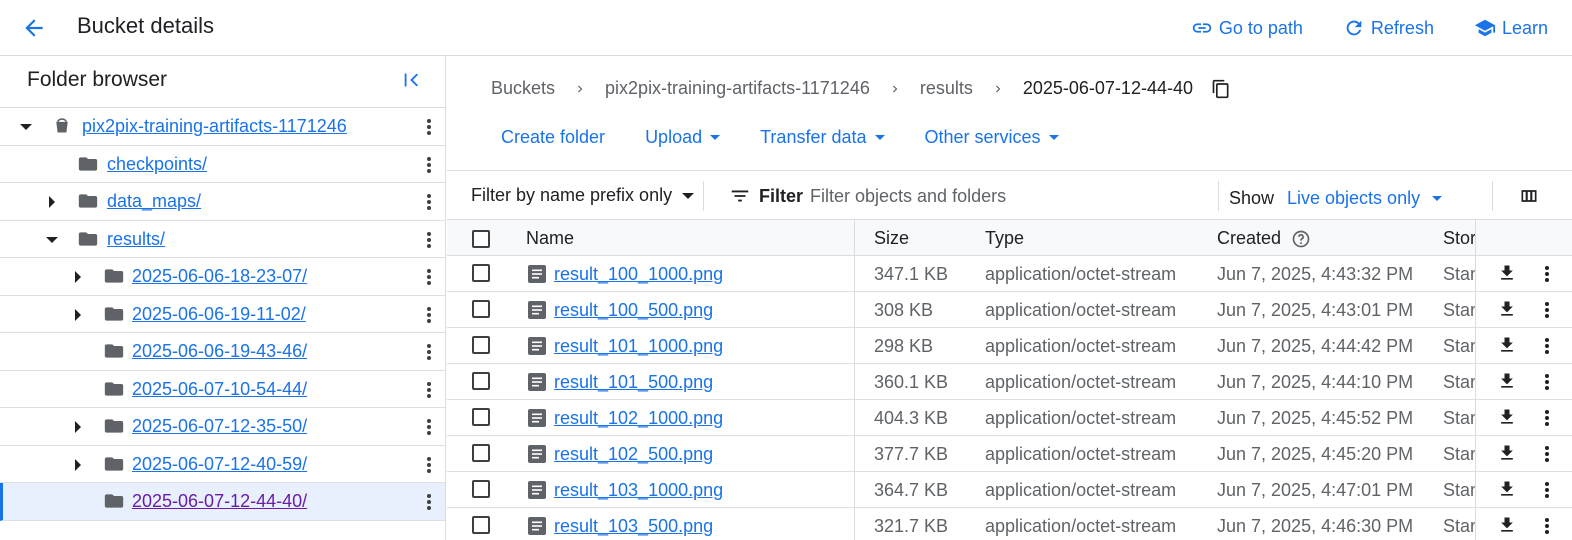  Describe the element at coordinates (219, 314) in the screenshot. I see `tree-item-label: 2025-06-06-19-11-02/` at that location.